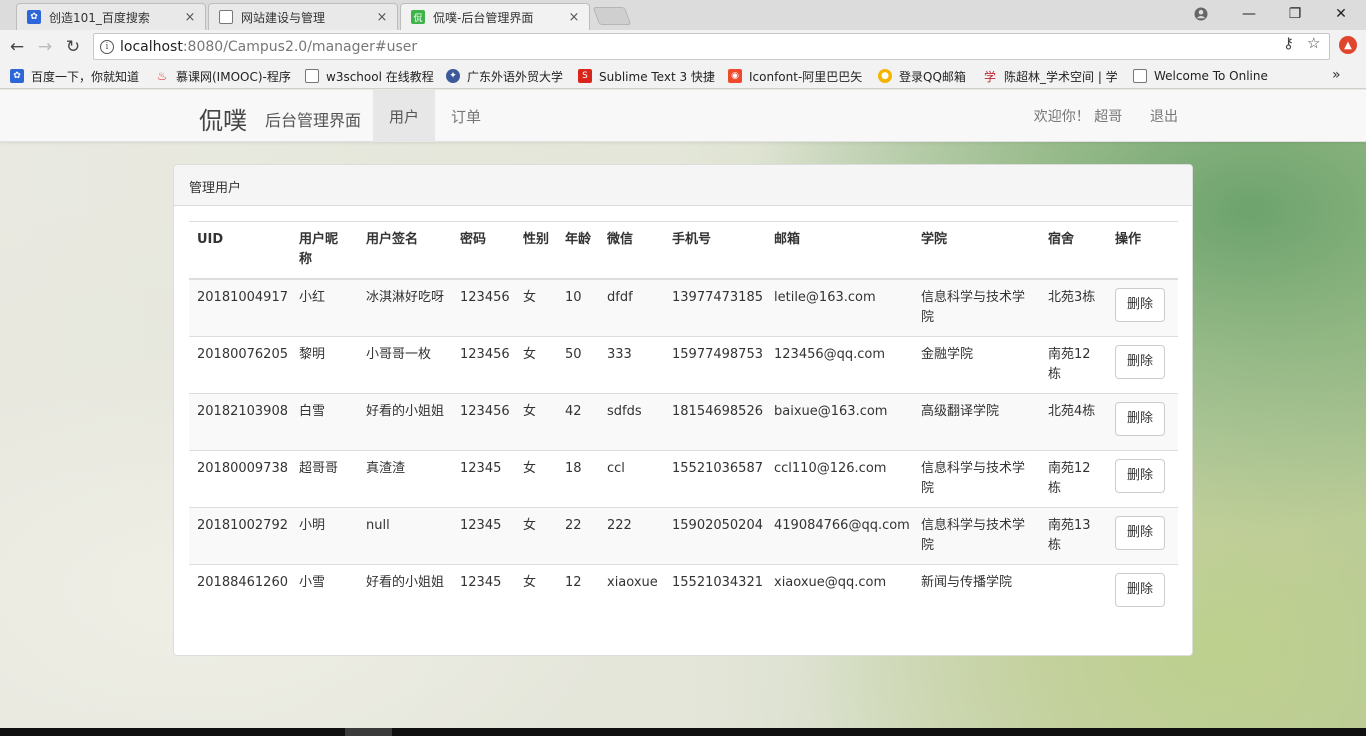 The height and width of the screenshot is (736, 1366). What do you see at coordinates (240, 593) in the screenshot?
I see `cell-uid: 20188461260` at bounding box center [240, 593].